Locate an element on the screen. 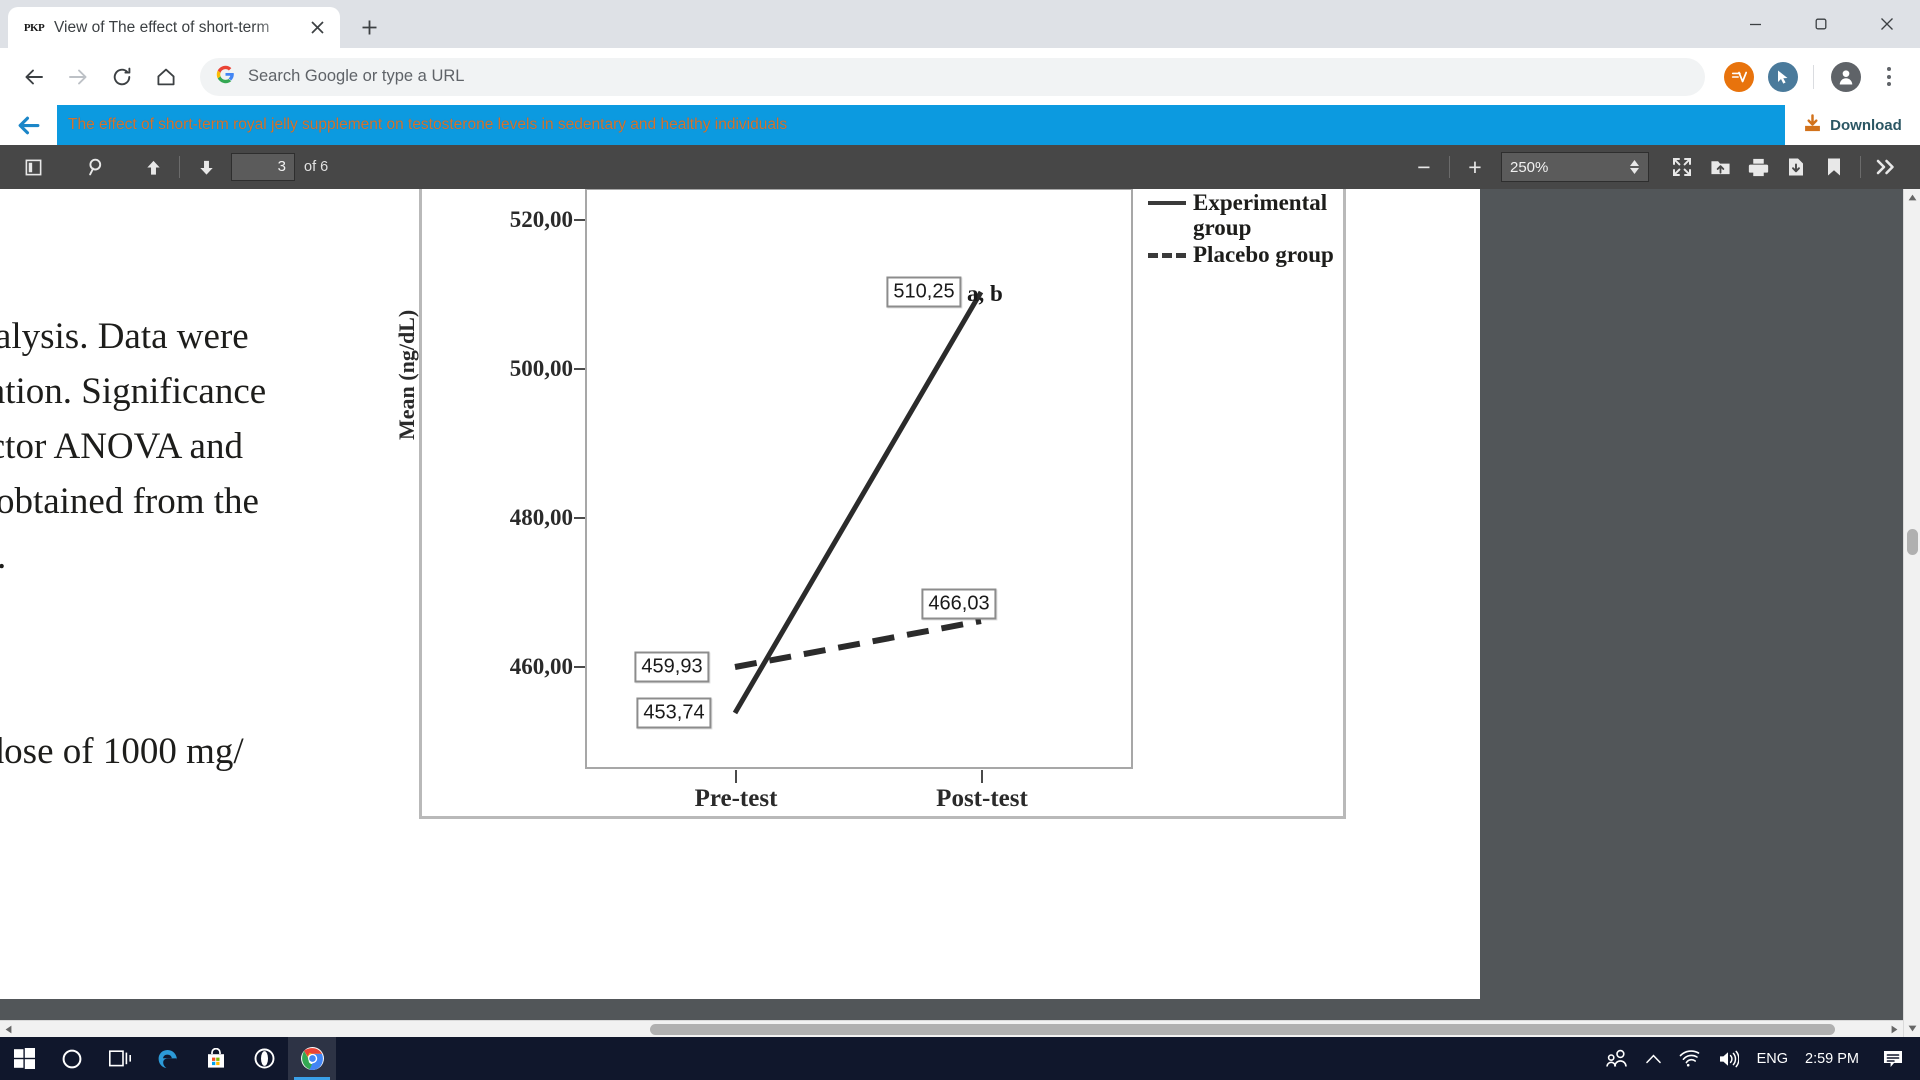 This screenshot has height=1080, width=1920. task-view-button is located at coordinates (120, 1058).